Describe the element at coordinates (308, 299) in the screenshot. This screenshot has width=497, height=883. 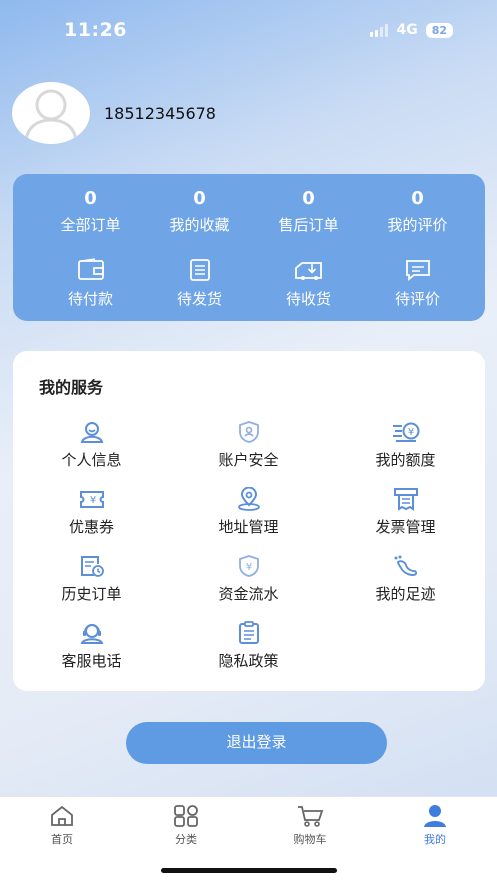
I see `order-status-label: 待收货` at that location.